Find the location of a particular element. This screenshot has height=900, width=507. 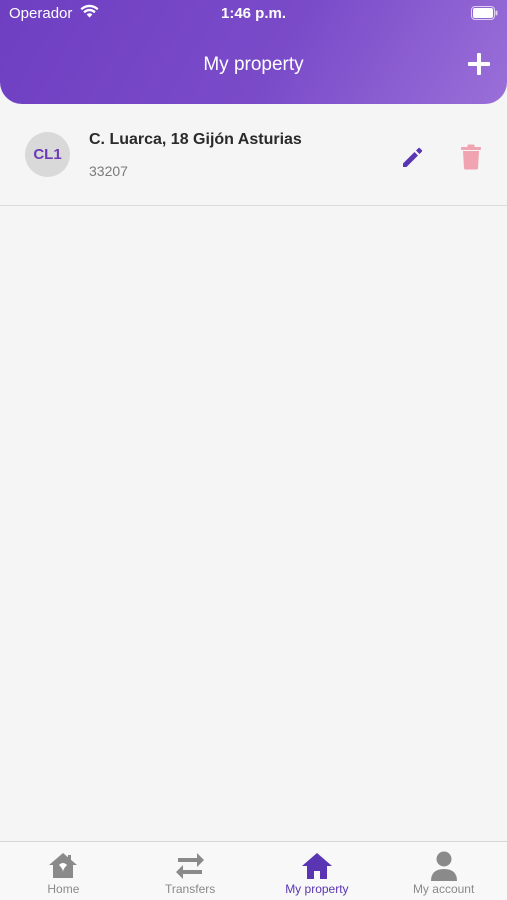

clock: 1:46 p.m. is located at coordinates (253, 13).